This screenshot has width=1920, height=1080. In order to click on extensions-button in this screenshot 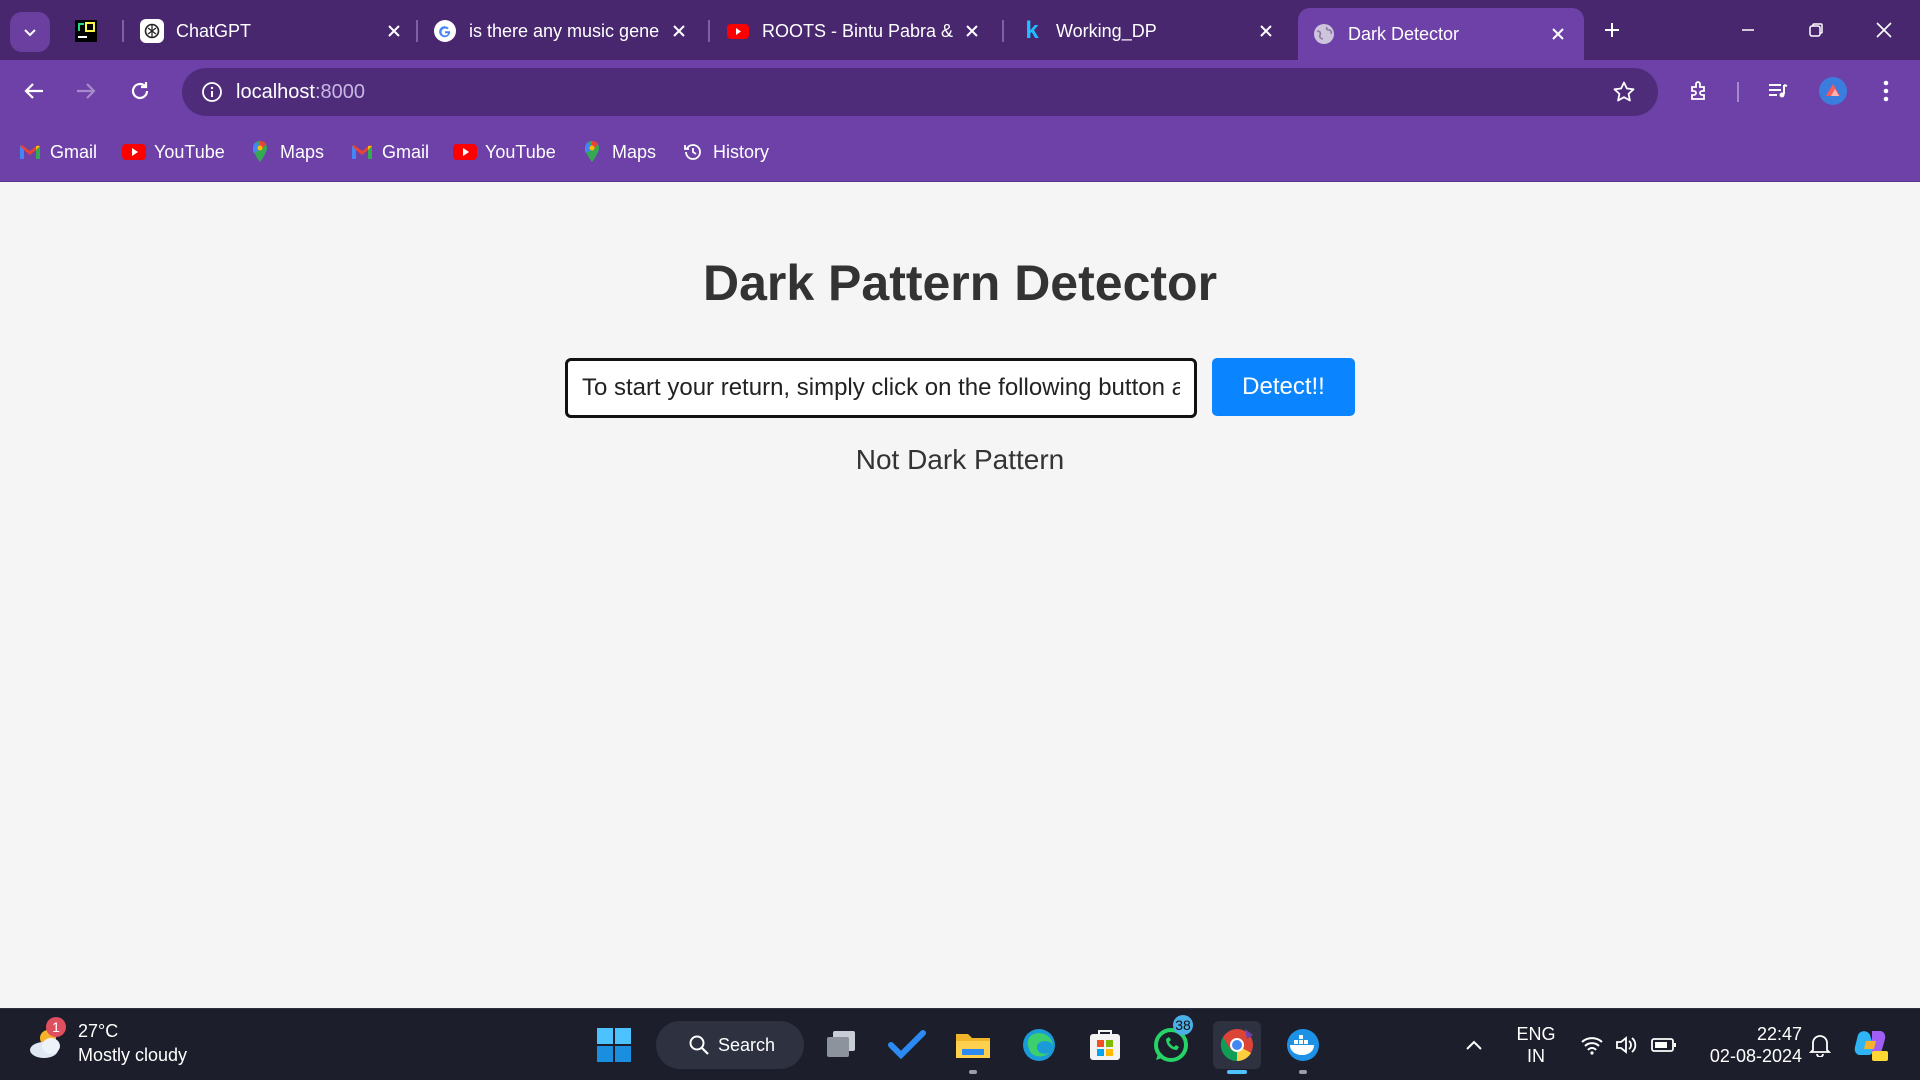, I will do `click(1700, 91)`.